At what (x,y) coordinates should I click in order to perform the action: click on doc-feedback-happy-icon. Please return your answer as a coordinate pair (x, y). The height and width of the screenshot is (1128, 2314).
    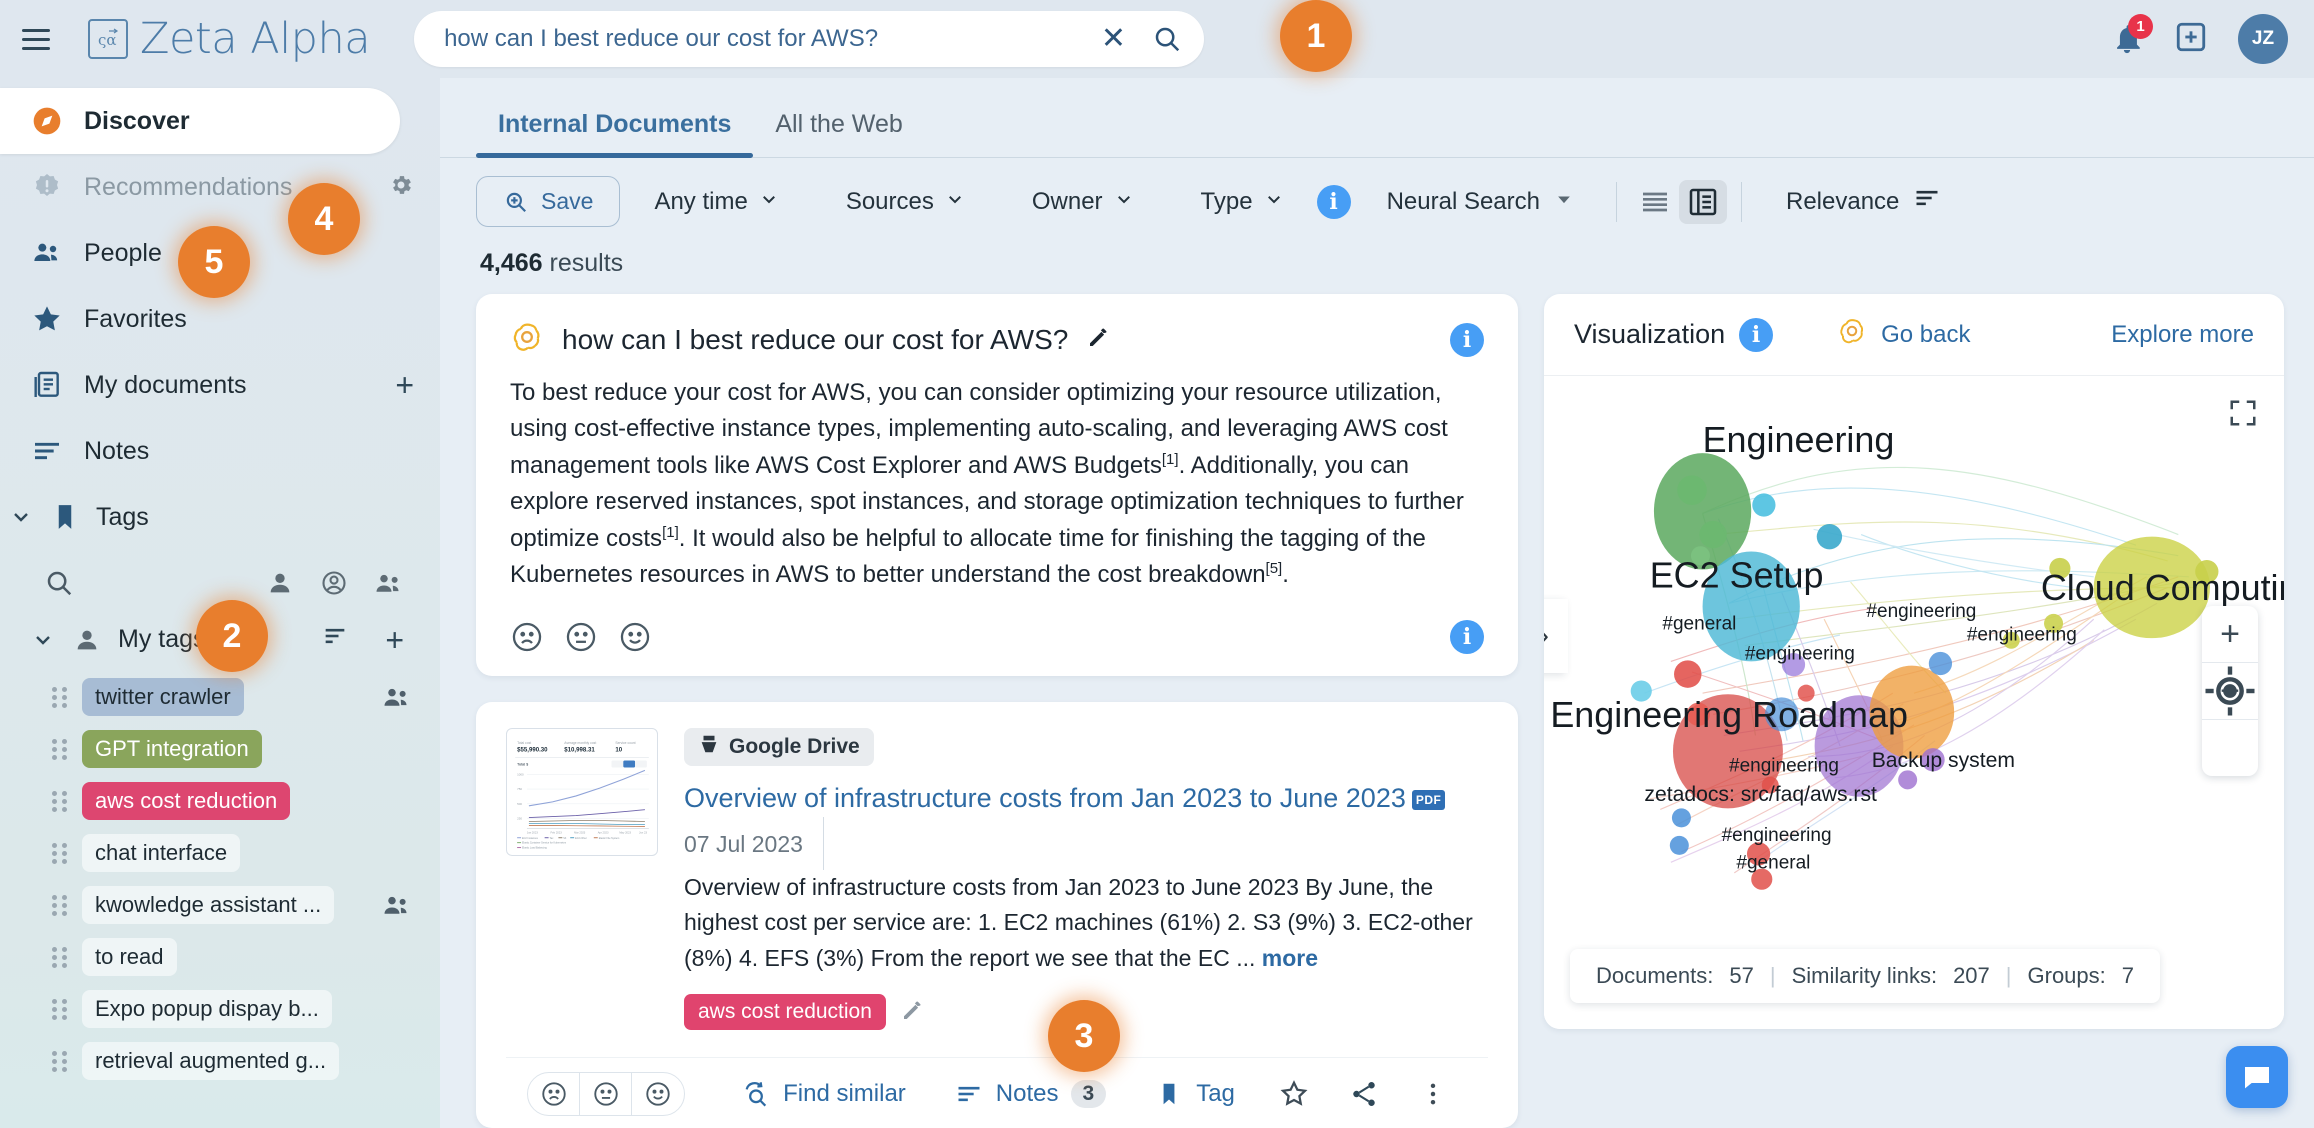
    Looking at the image, I should click on (658, 1094).